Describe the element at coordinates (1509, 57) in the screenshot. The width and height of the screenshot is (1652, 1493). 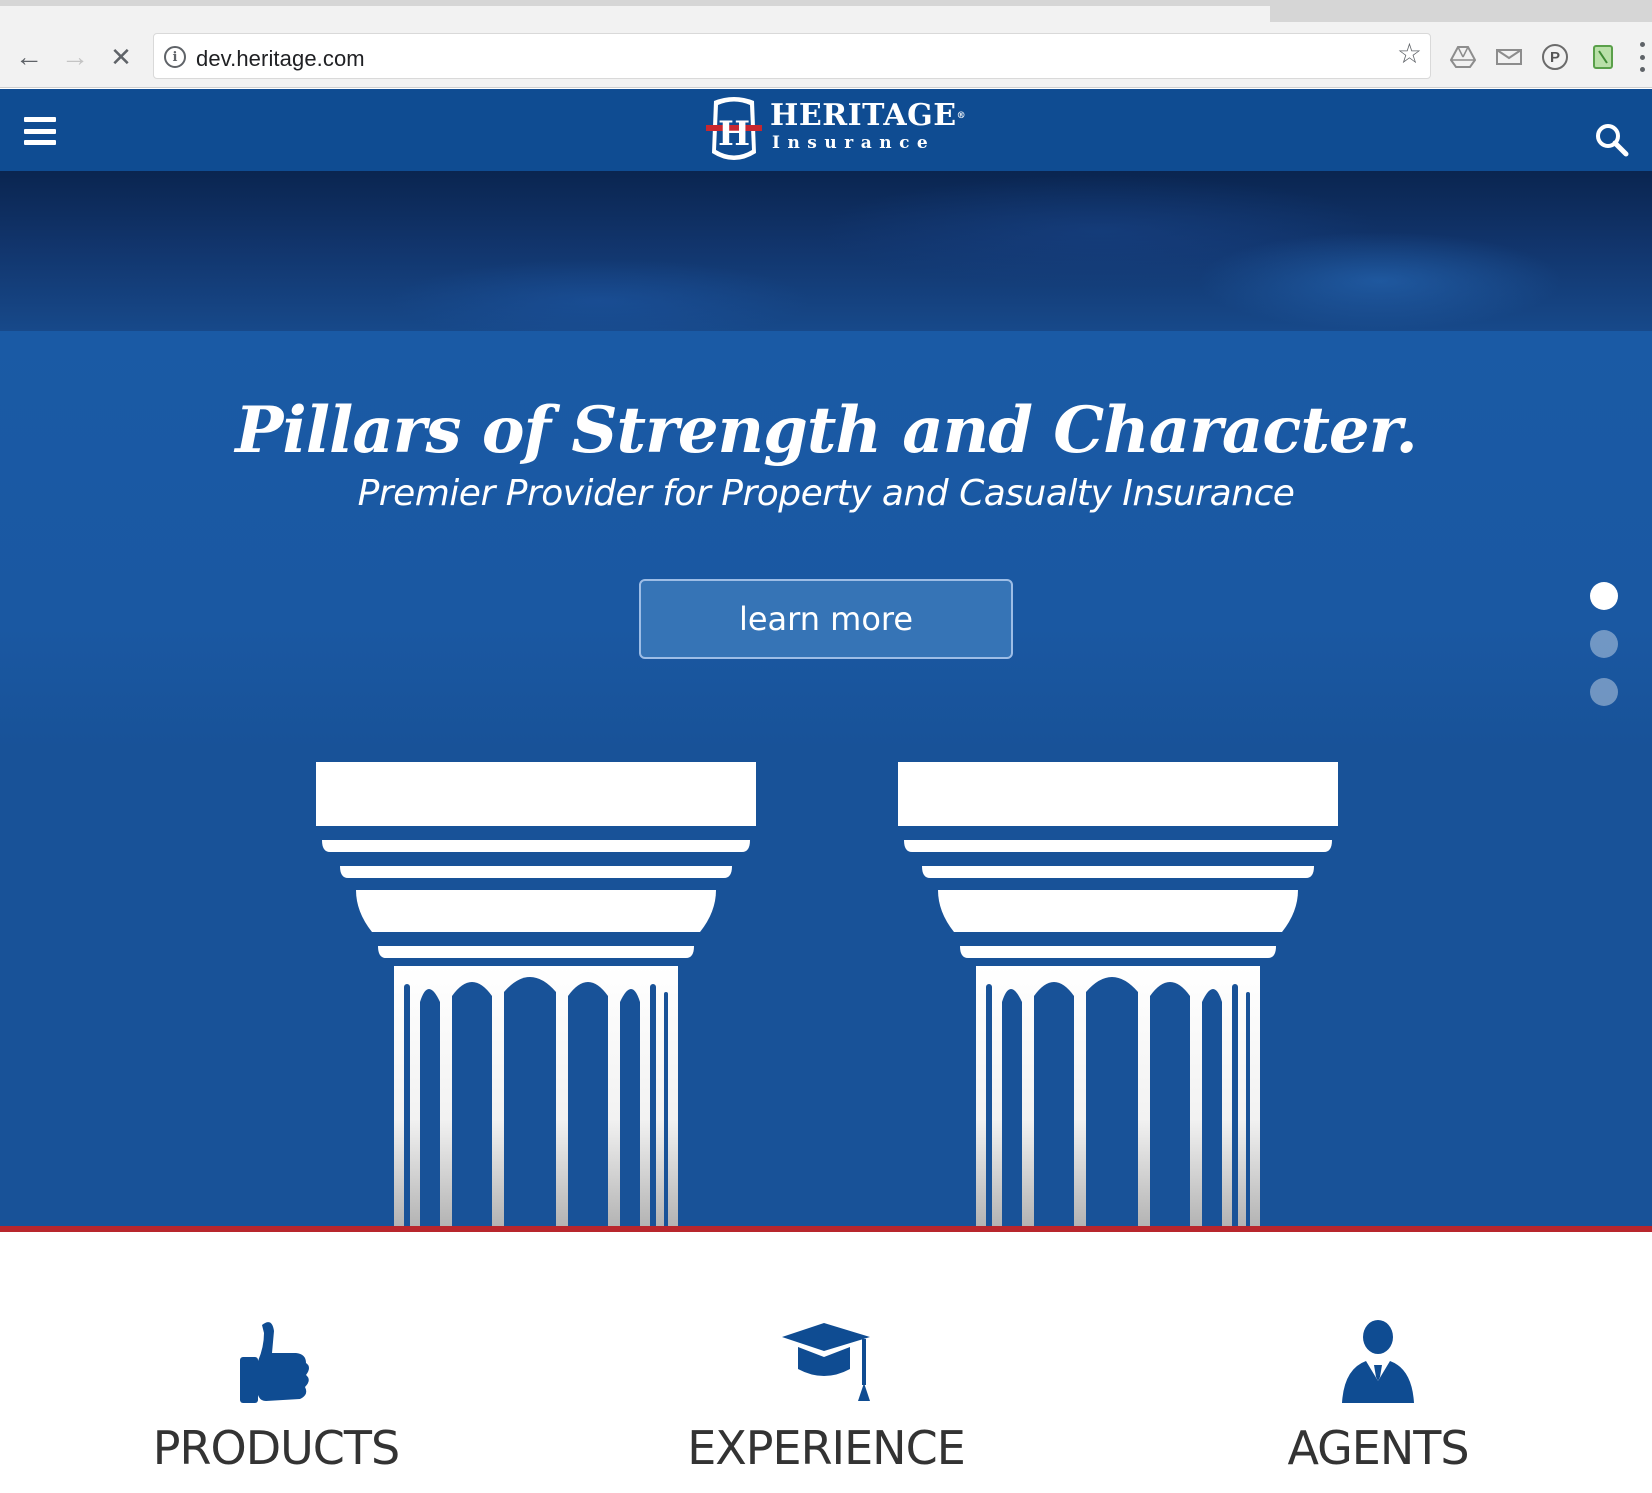
I see `send-extension-icon` at that location.